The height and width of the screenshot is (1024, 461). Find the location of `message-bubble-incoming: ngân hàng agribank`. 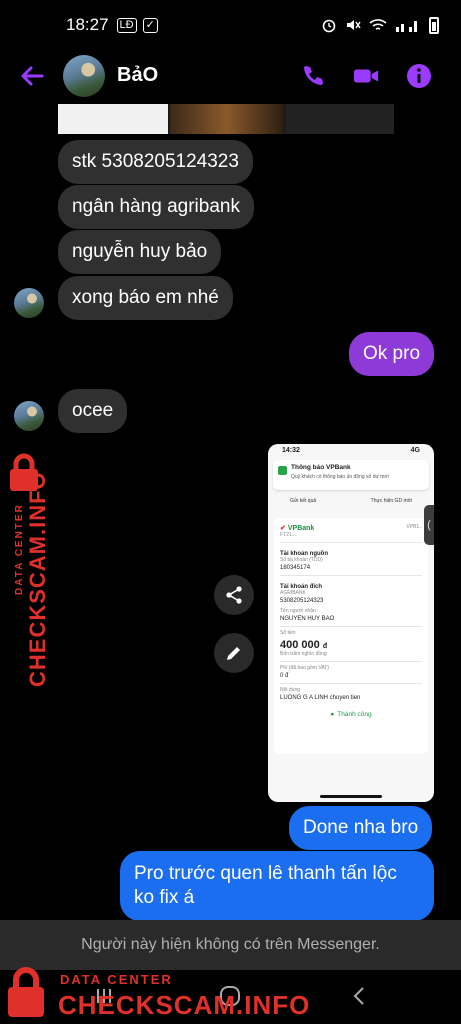

message-bubble-incoming: ngân hàng agribank is located at coordinates (156, 207).